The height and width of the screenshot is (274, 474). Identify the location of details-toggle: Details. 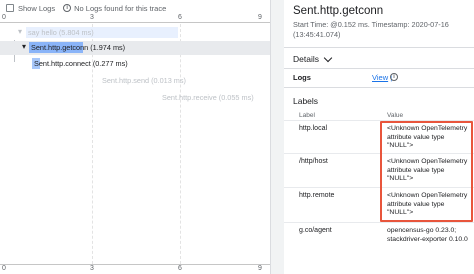
(313, 58).